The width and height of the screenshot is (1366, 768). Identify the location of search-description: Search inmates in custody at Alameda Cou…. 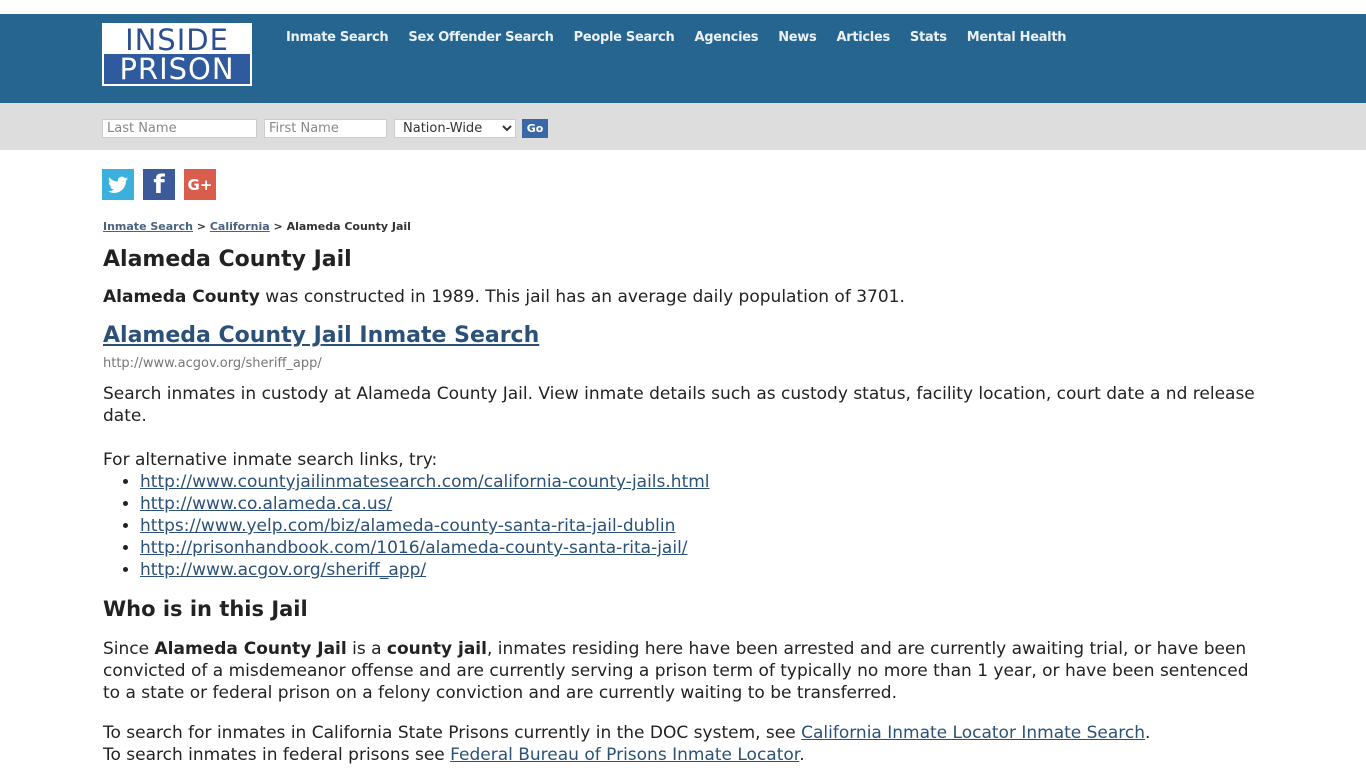
(679, 405).